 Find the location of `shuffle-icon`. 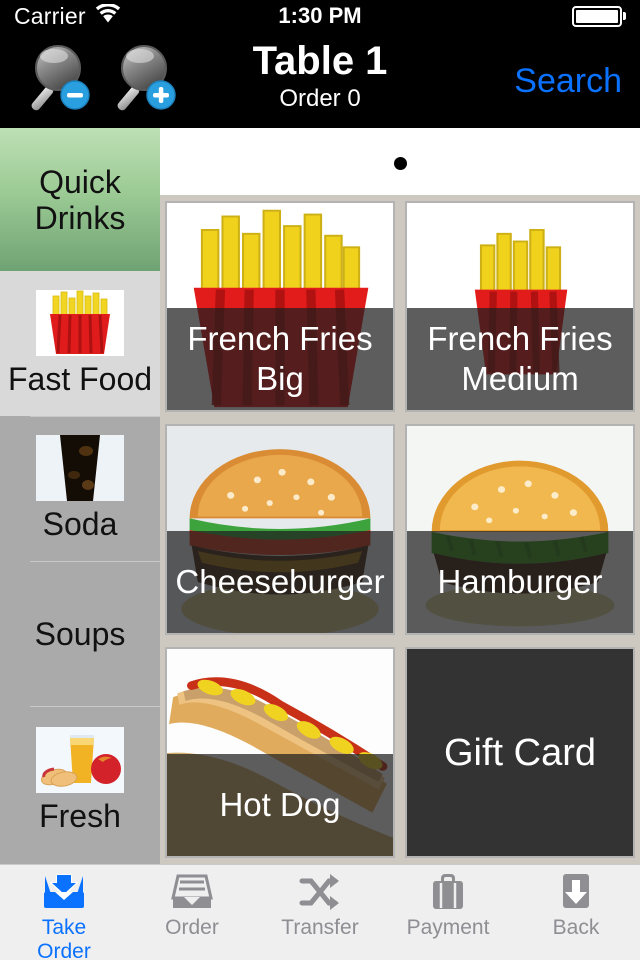

shuffle-icon is located at coordinates (320, 892).